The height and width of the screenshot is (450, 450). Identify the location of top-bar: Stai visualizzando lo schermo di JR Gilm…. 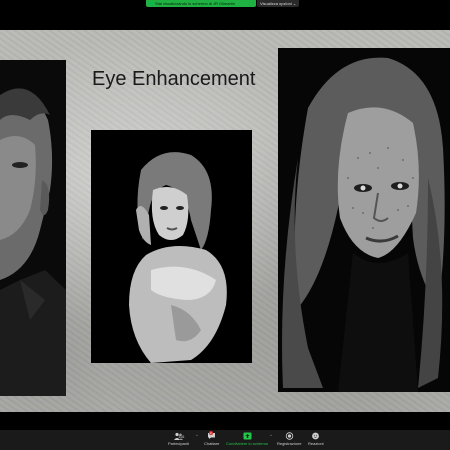
(225, 5).